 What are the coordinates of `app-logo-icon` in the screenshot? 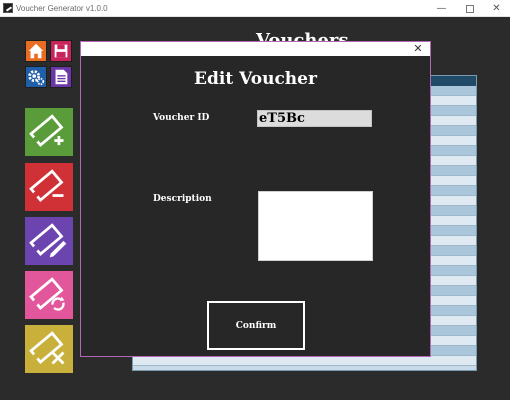 It's located at (8, 8).